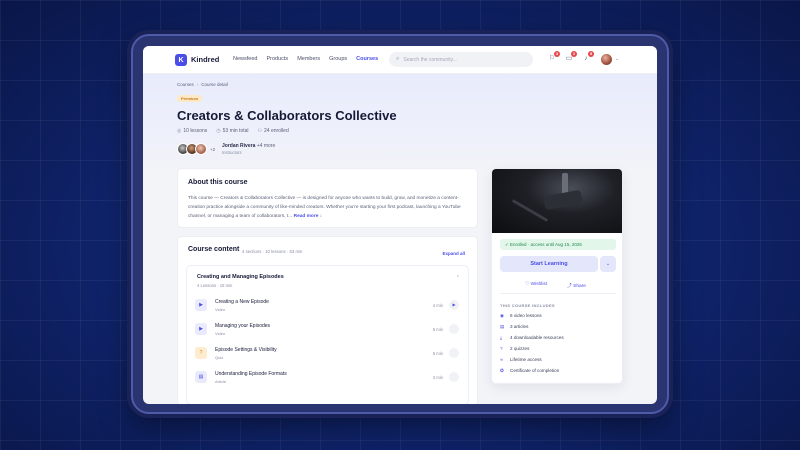 This screenshot has height=450, width=800. Describe the element at coordinates (579, 286) in the screenshot. I see `share-label: Share` at that location.